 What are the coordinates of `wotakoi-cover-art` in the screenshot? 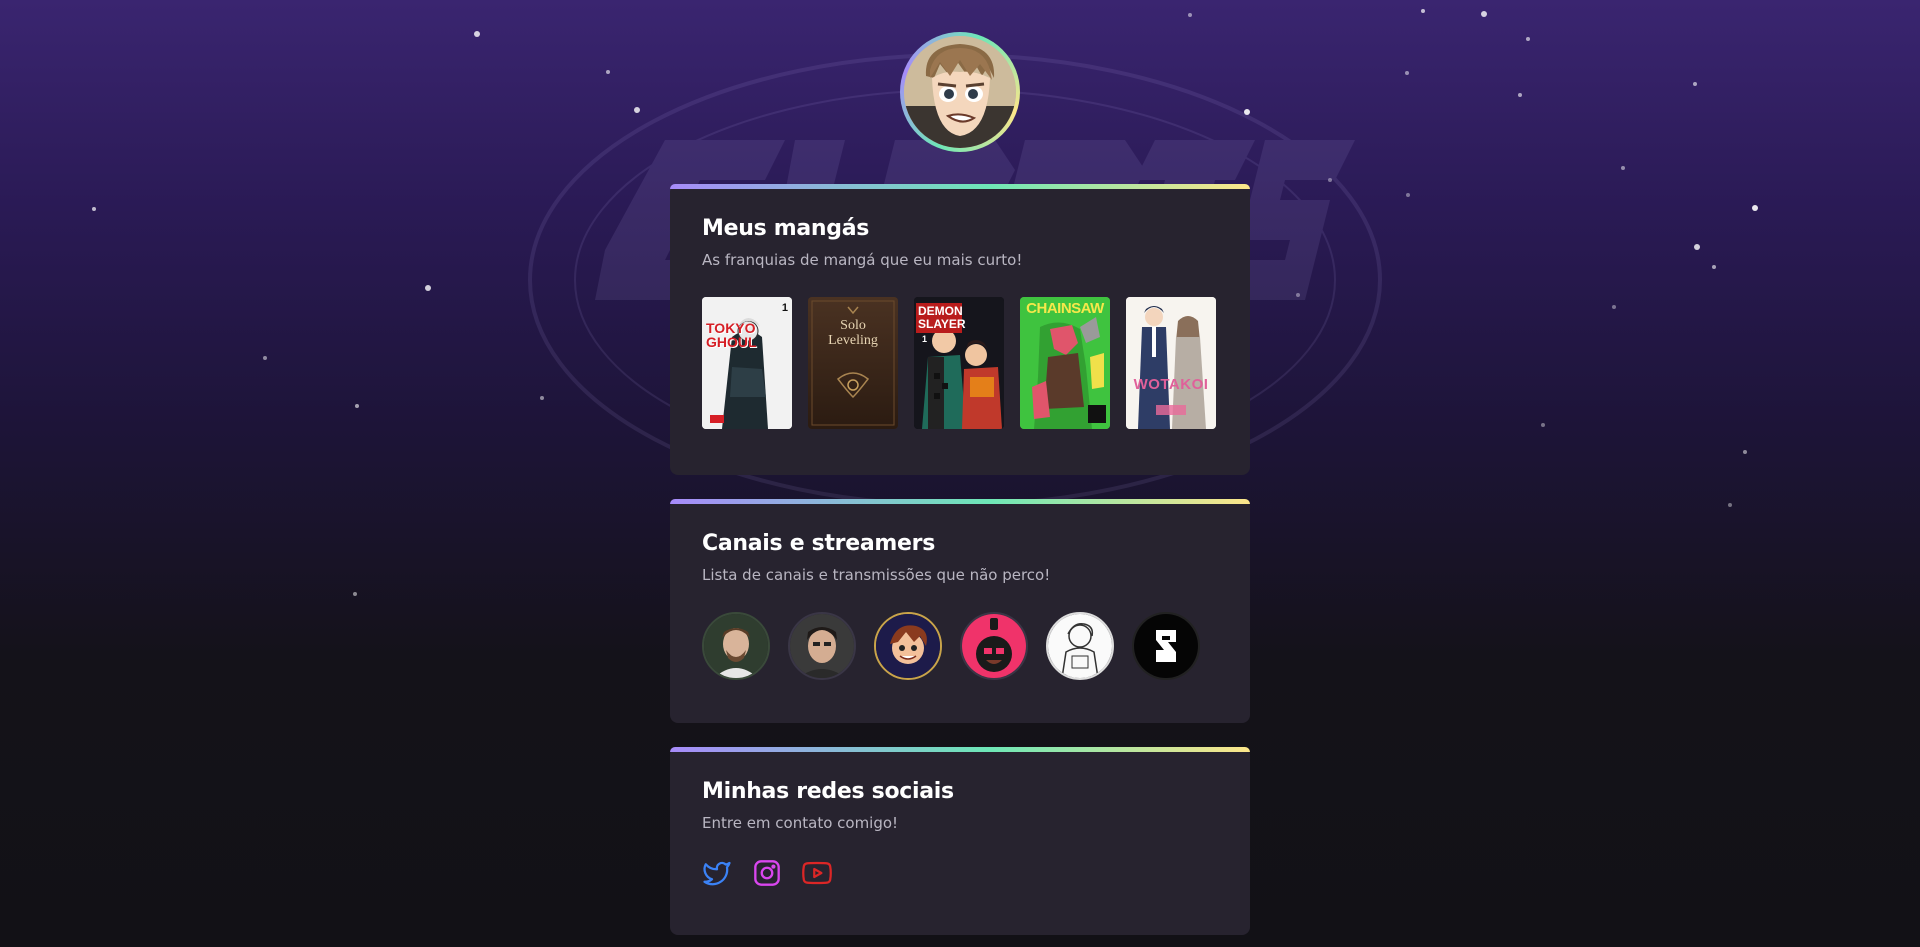 It's located at (1171, 363).